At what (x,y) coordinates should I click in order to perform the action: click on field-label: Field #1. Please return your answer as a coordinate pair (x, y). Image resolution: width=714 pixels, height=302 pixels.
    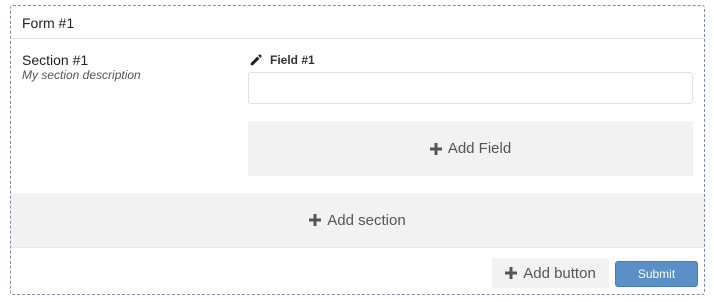
    Looking at the image, I should click on (292, 60).